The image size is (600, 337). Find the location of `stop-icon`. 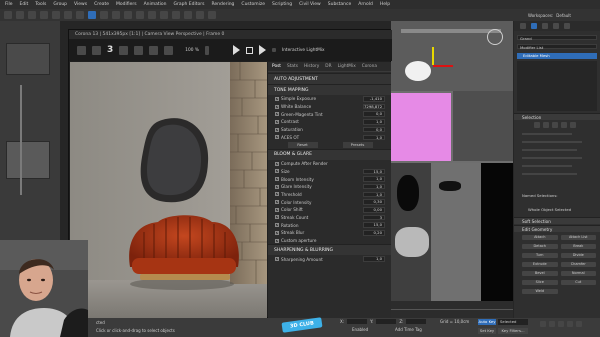

stop-icon is located at coordinates (249, 50).